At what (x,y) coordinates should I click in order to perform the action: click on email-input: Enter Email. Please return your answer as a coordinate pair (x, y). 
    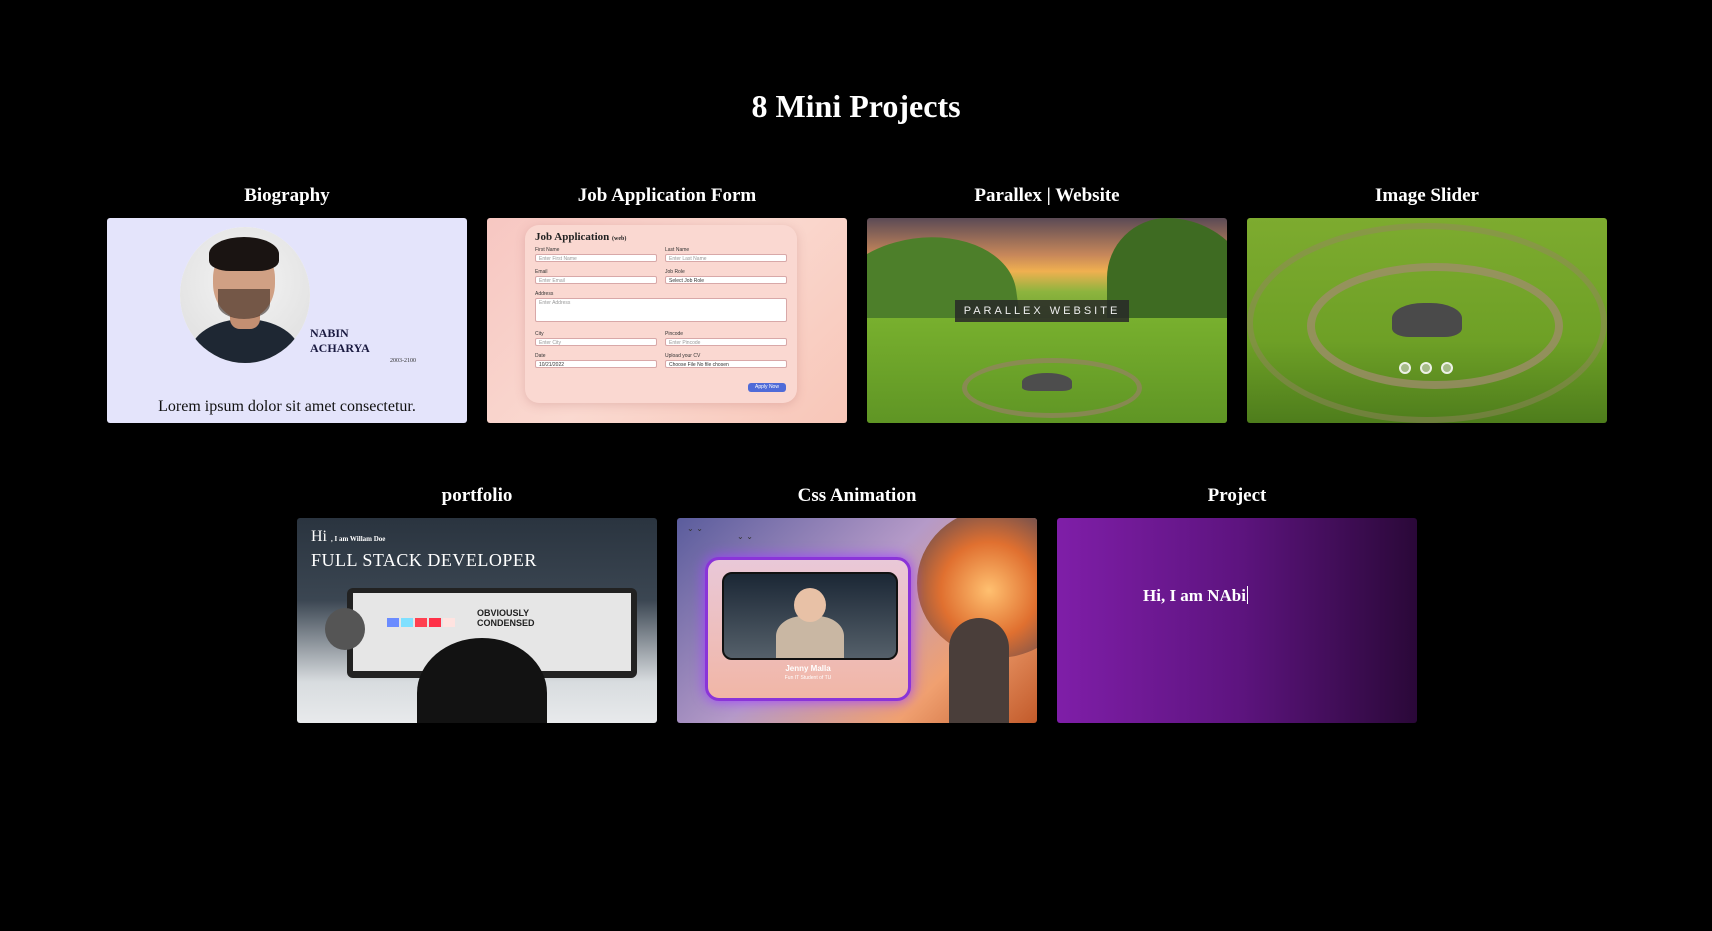
    Looking at the image, I should click on (596, 280).